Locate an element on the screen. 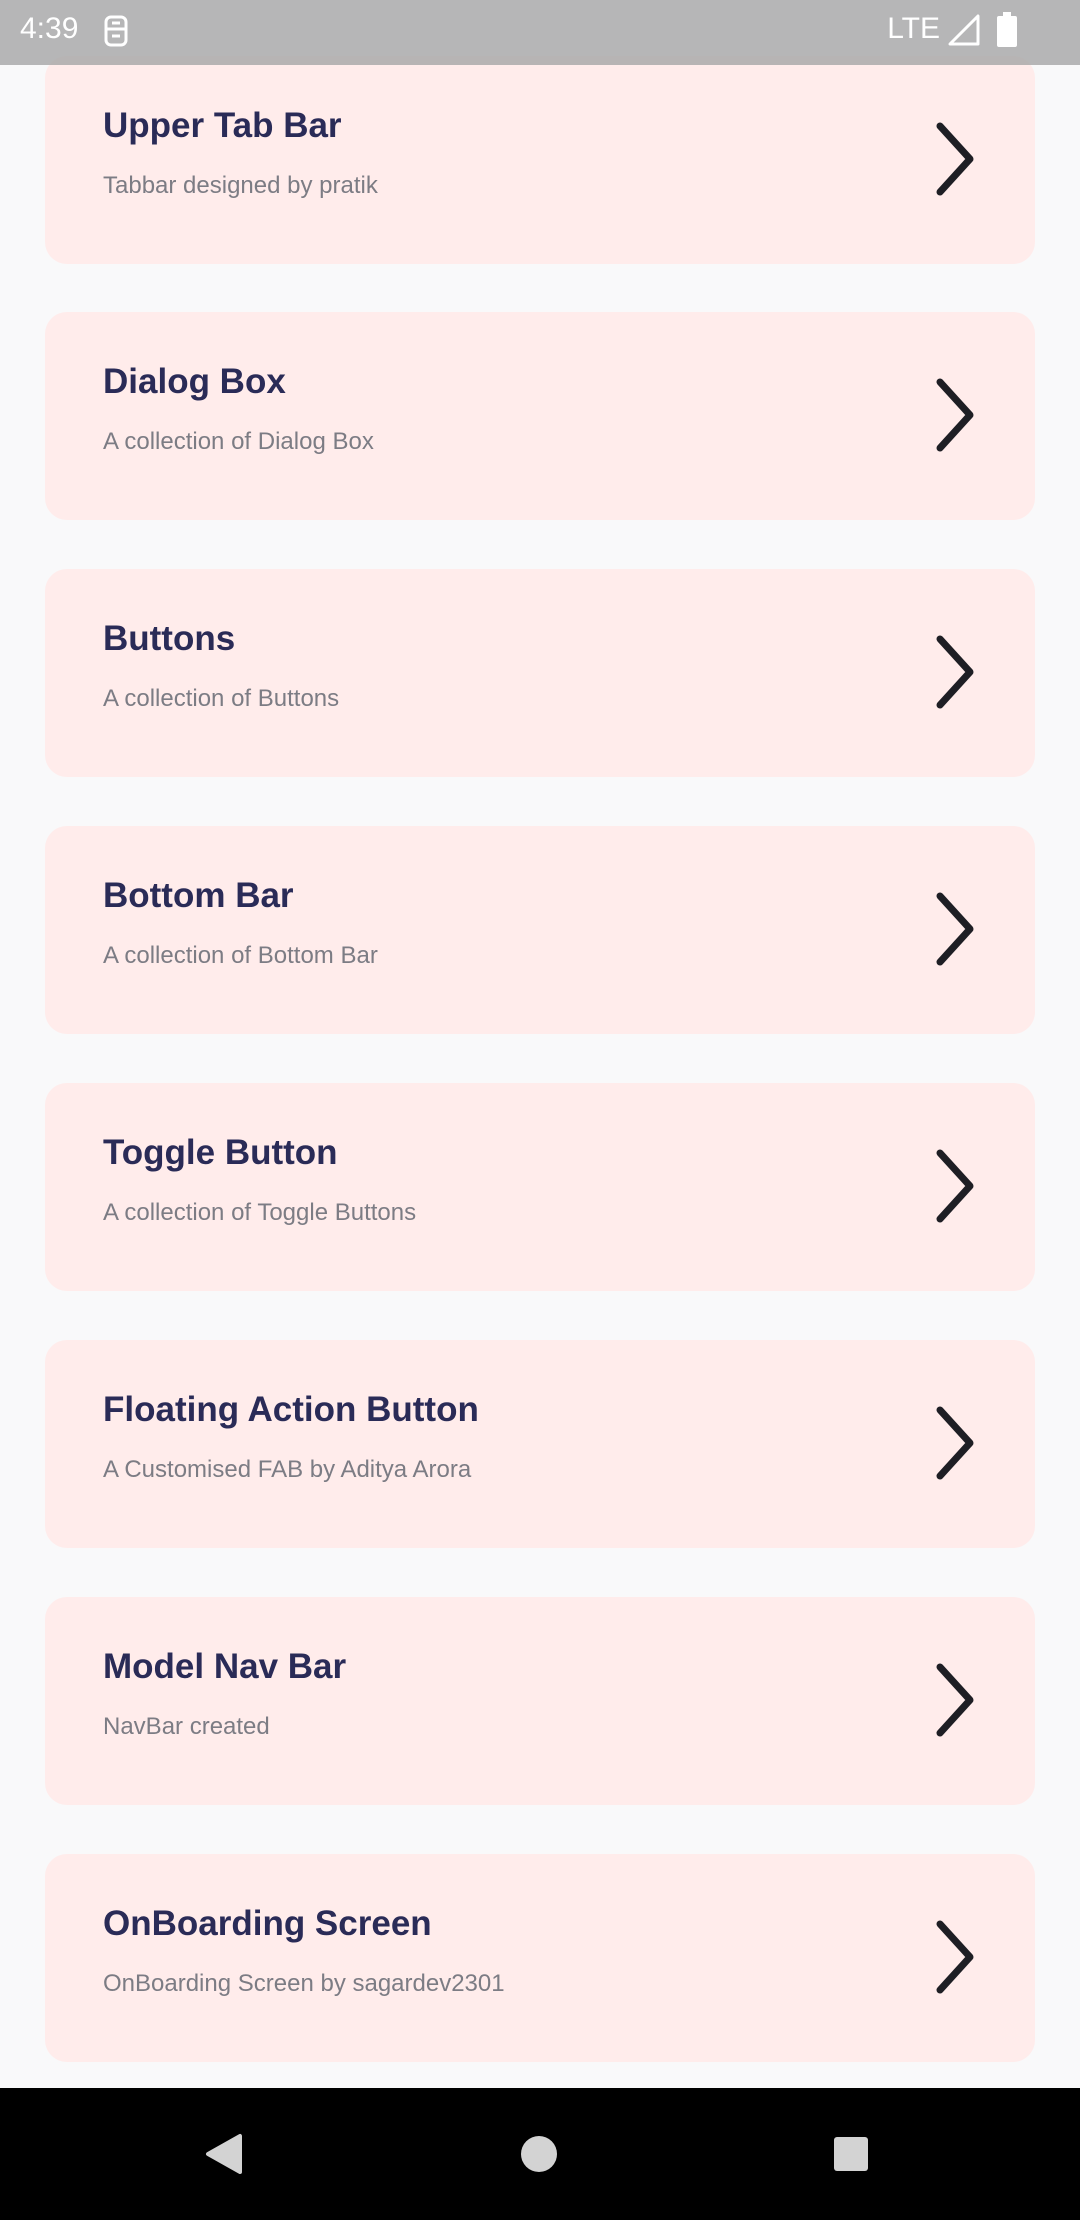  item-title: Bottom Bar is located at coordinates (198, 895).